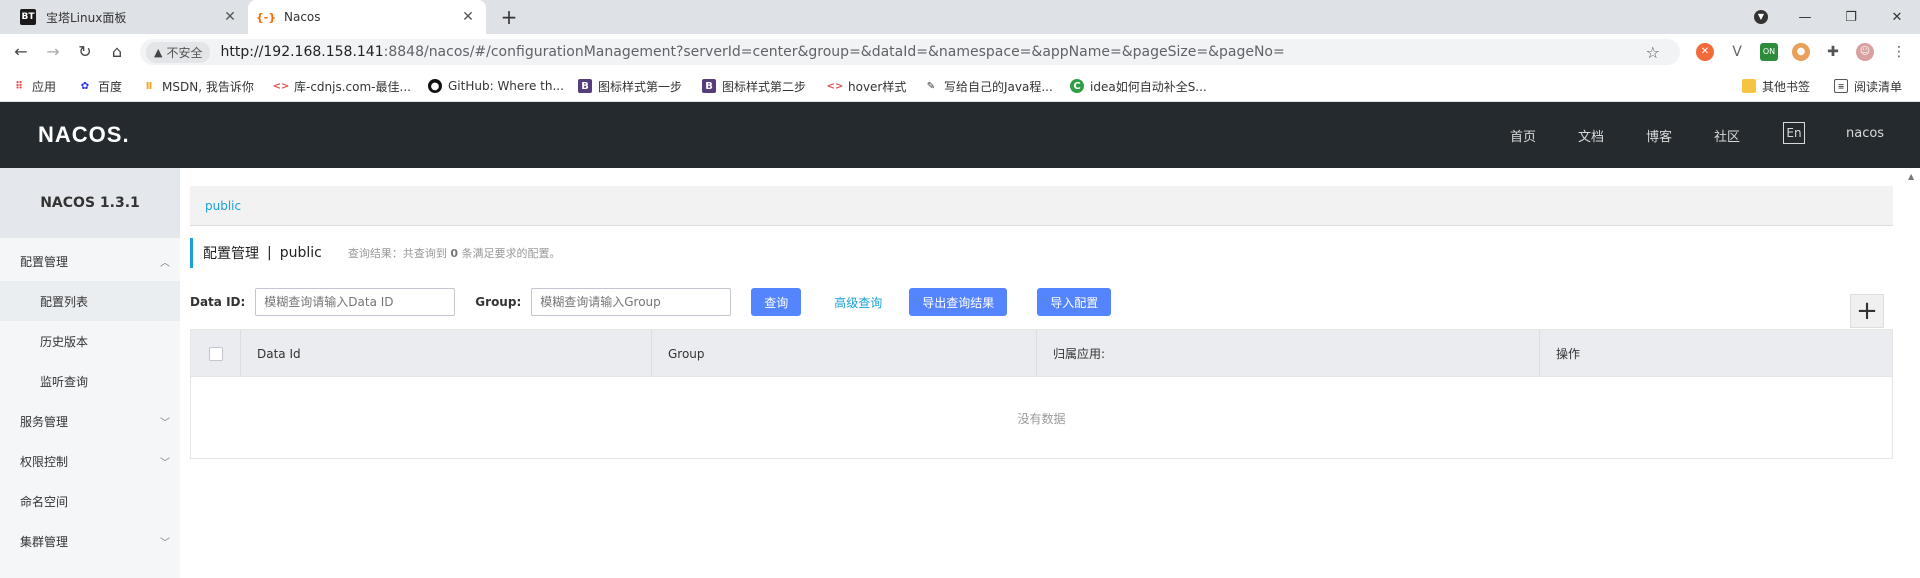 The height and width of the screenshot is (578, 1920). What do you see at coordinates (1591, 135) in the screenshot?
I see `nav-docs: 文档` at bounding box center [1591, 135].